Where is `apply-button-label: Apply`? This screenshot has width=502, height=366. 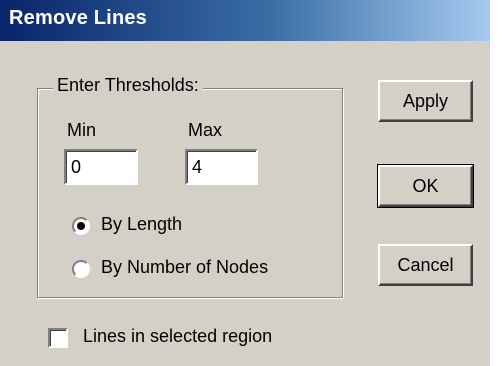 apply-button-label: Apply is located at coordinates (425, 101).